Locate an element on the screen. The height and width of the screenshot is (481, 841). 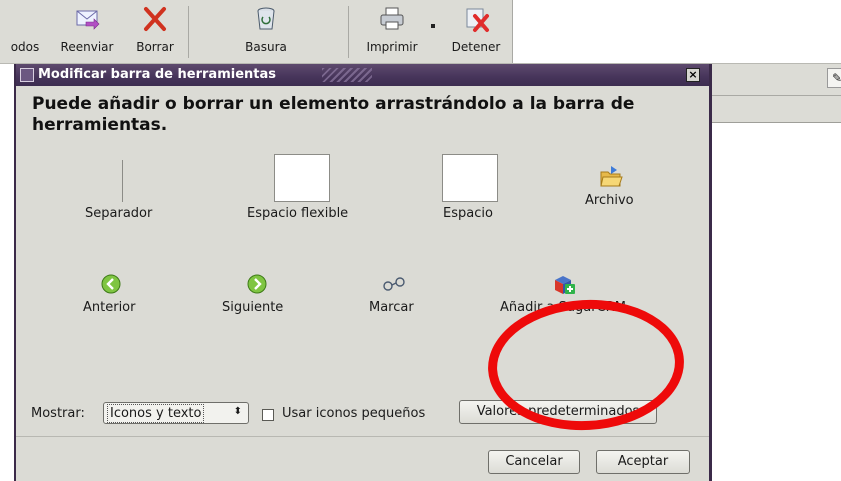
separador-item-label: Separador is located at coordinates (118, 213).